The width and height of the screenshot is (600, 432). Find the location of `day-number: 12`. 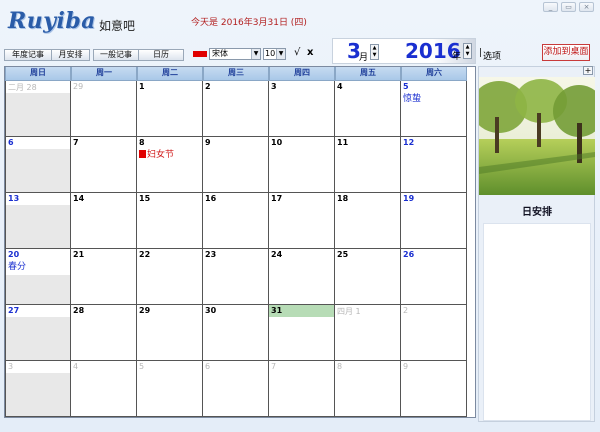

day-number: 12 is located at coordinates (409, 142).